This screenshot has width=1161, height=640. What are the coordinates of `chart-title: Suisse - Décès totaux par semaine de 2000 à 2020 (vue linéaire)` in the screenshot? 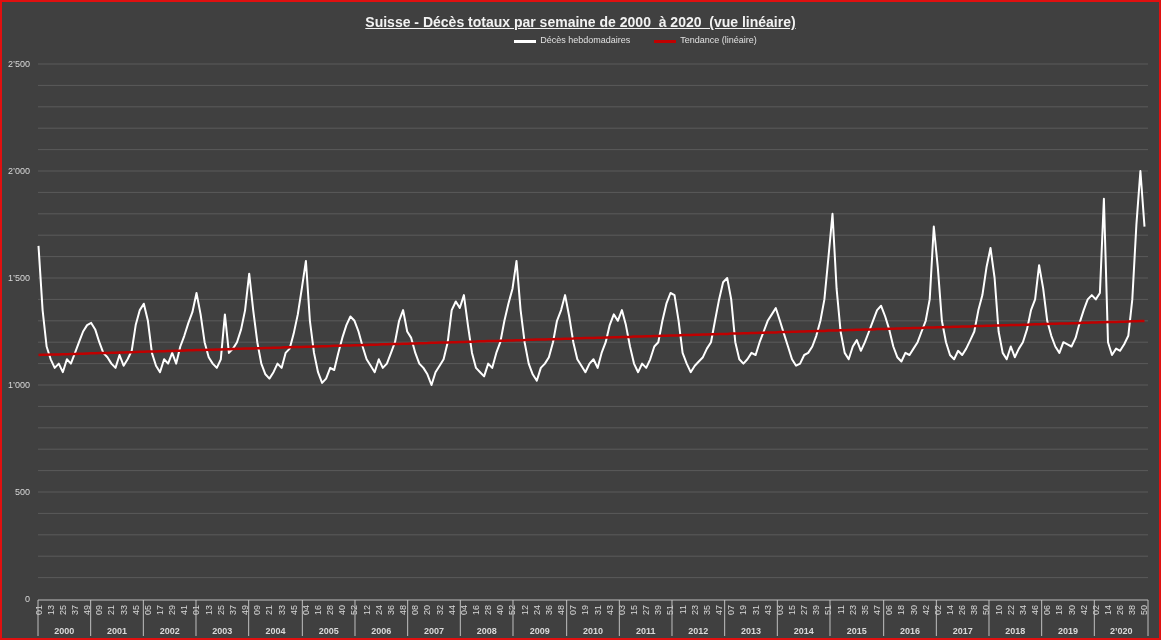 It's located at (580, 22).